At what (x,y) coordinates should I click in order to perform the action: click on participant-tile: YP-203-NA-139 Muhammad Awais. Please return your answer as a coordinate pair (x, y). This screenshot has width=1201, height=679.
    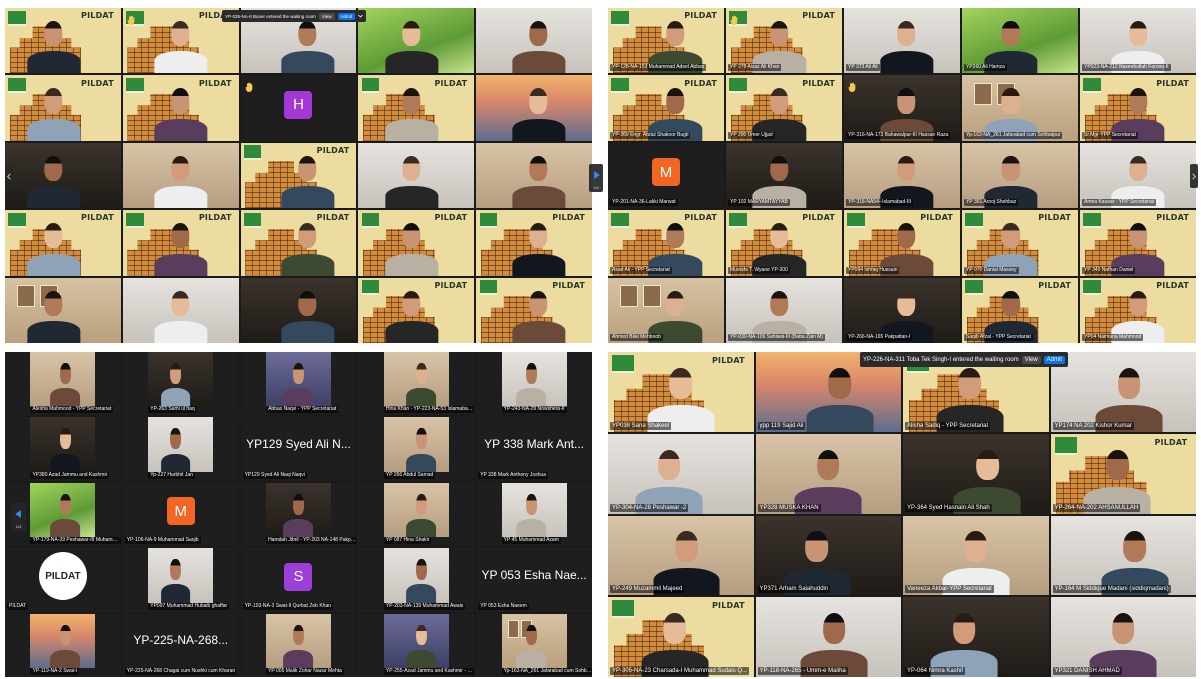
    Looking at the image, I should click on (416, 580).